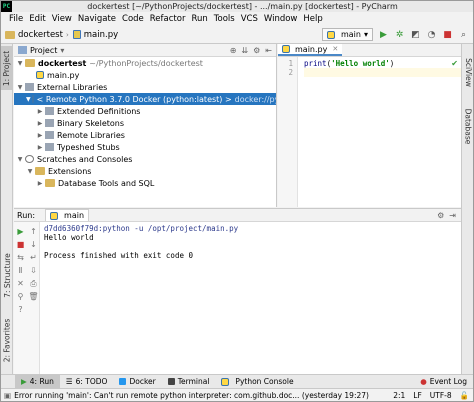 The height and width of the screenshot is (402, 474). Describe the element at coordinates (189, 382) in the screenshot. I see `tool-window-terminal: Terminal` at that location.